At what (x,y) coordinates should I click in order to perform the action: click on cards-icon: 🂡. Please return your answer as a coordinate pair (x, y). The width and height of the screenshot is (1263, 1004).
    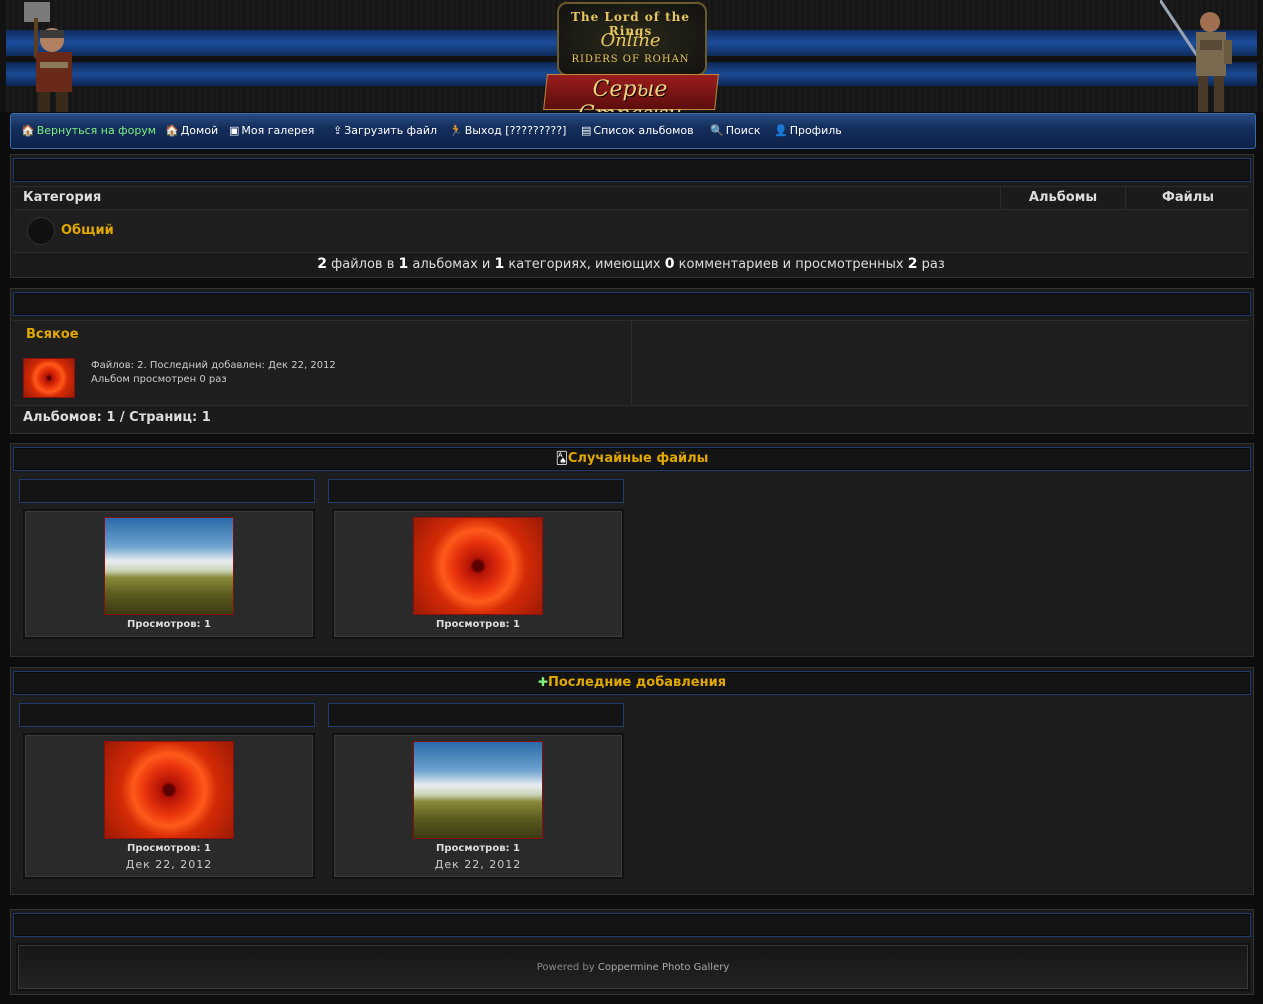
    Looking at the image, I should click on (561, 458).